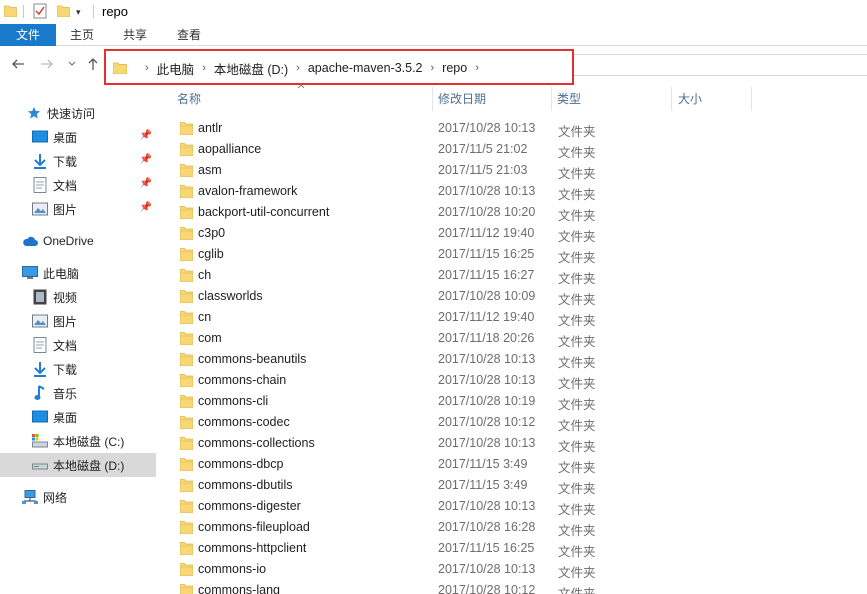 The height and width of the screenshot is (594, 867). What do you see at coordinates (518, 422) in the screenshot?
I see `file-row: commons-codec 2017/10/28 10:12 文件夹` at bounding box center [518, 422].